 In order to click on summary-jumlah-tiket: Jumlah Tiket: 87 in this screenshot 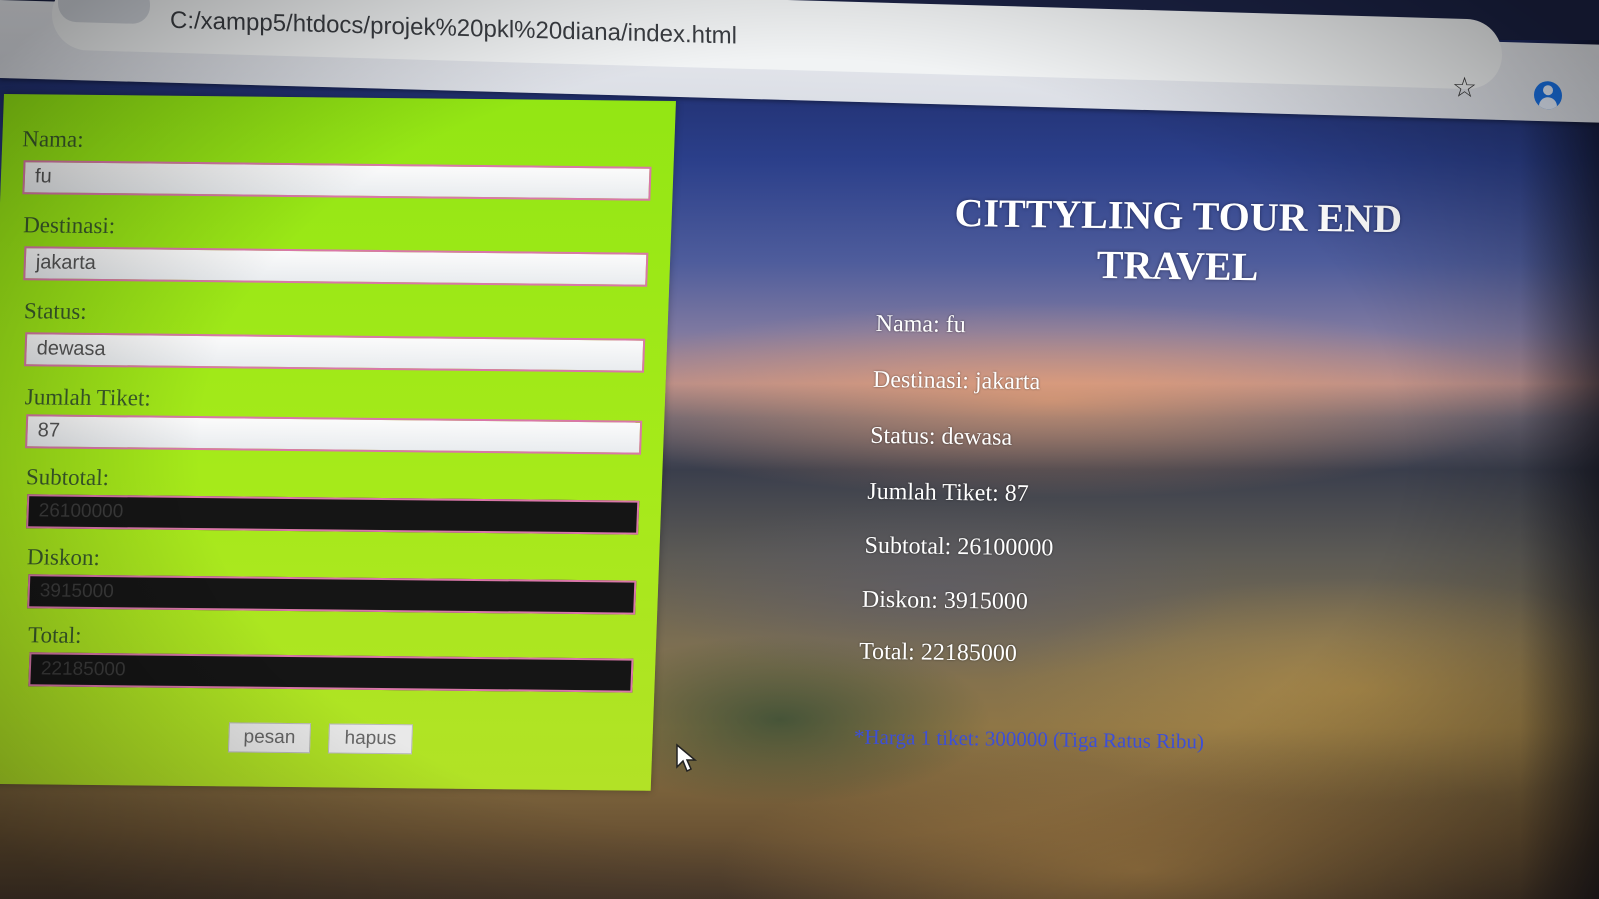, I will do `click(948, 493)`.